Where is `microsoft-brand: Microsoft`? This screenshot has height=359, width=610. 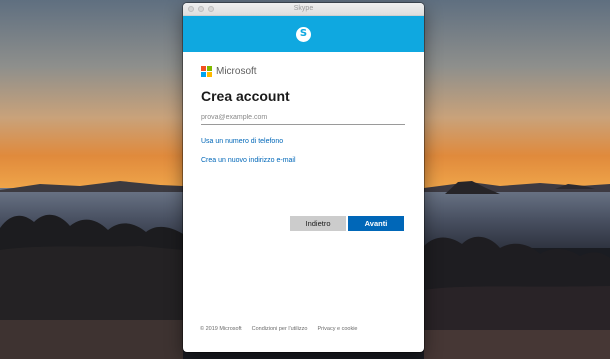
microsoft-brand: Microsoft is located at coordinates (303, 71).